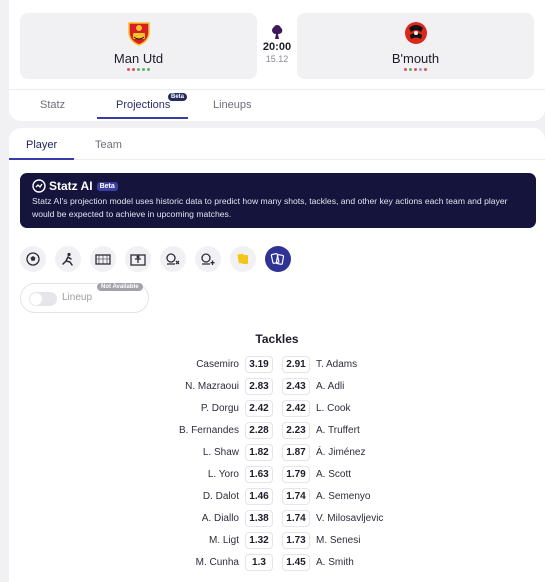  What do you see at coordinates (277, 388) in the screenshot?
I see `table-row: N. Mazraoui 2.83 2.43 A. Adli` at bounding box center [277, 388].